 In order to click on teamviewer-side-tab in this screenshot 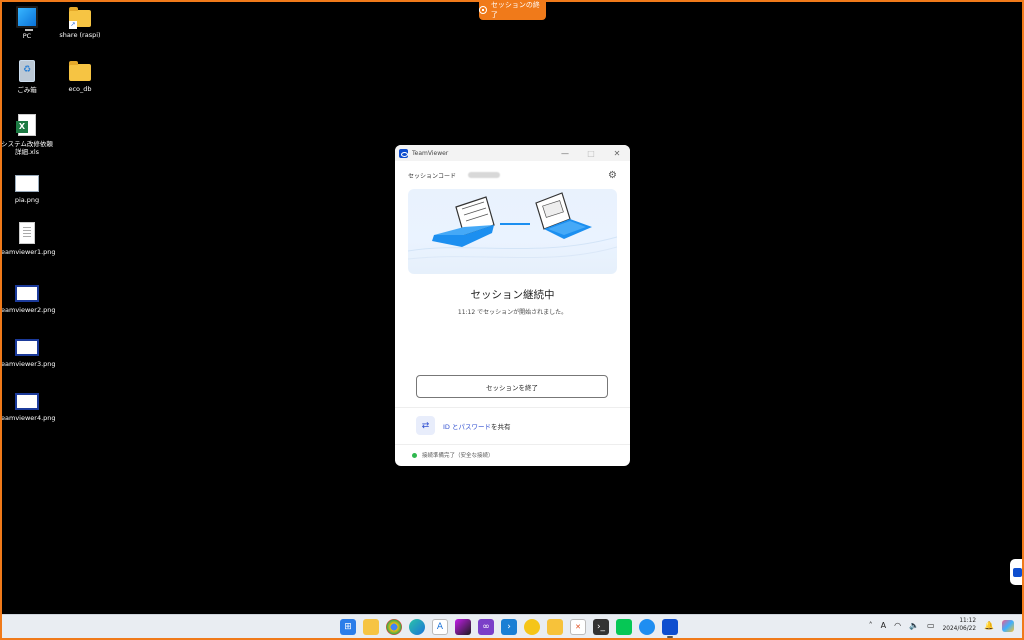, I will do `click(1017, 572)`.